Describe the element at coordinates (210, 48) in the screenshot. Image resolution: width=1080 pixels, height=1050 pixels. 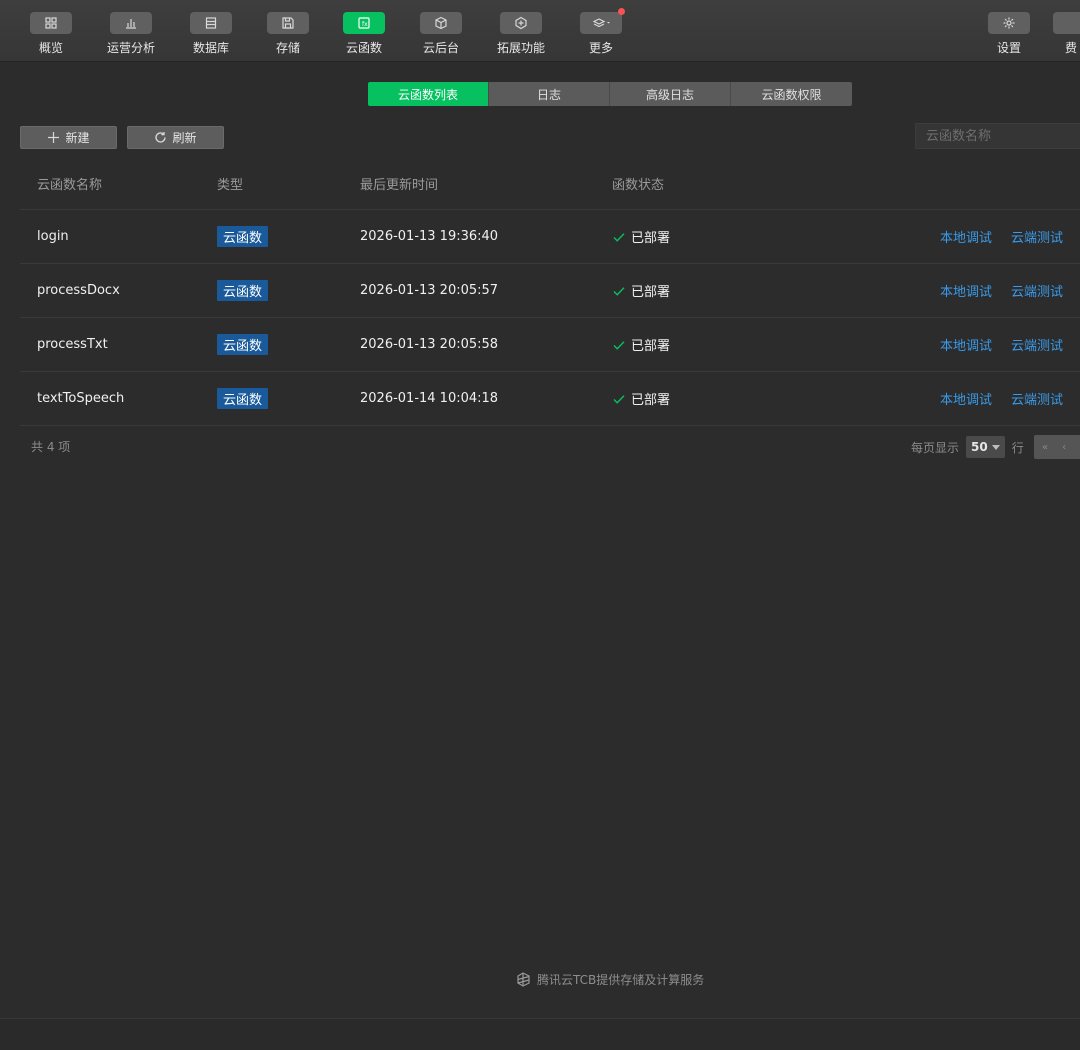
I see `toolbar-database-label: 数据库` at that location.